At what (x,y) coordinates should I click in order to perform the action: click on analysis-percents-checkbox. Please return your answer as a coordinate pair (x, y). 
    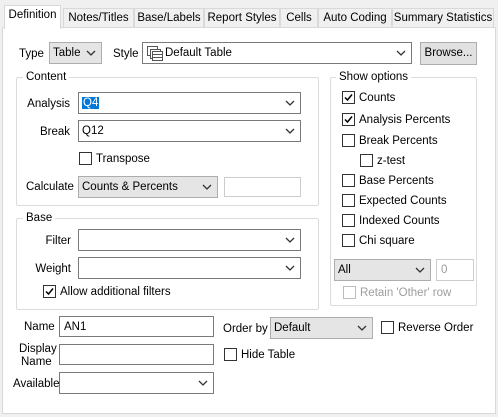
    Looking at the image, I should click on (348, 119).